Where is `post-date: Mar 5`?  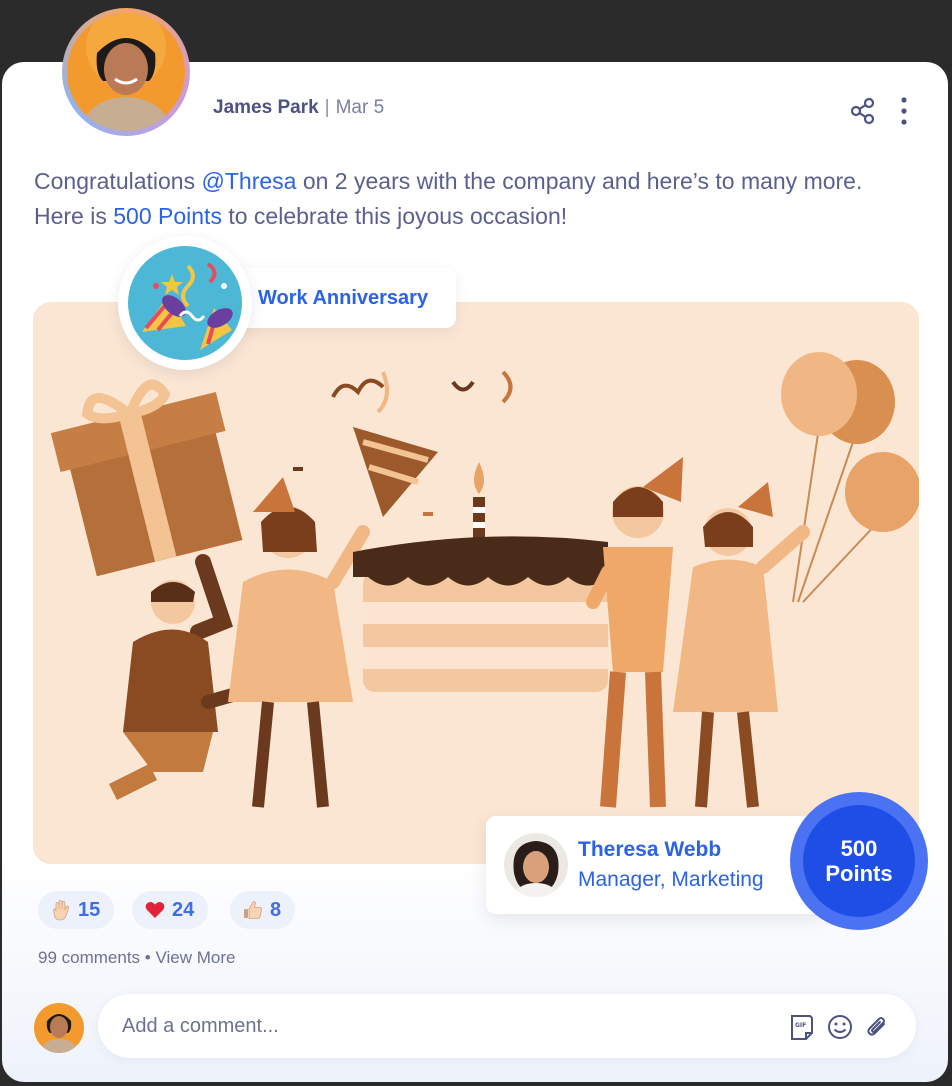 post-date: Mar 5 is located at coordinates (360, 107).